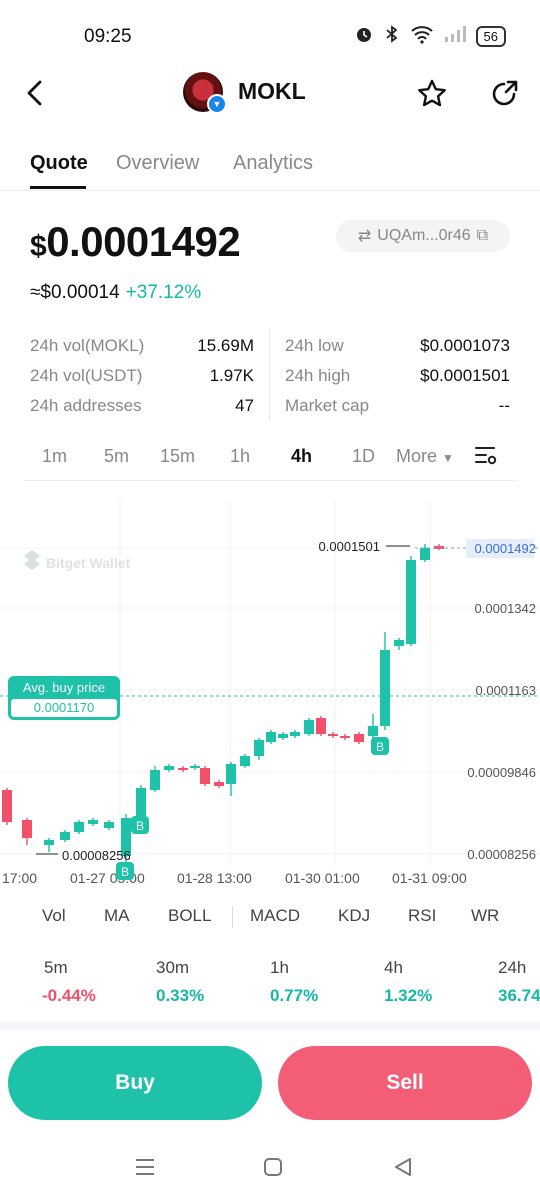 The width and height of the screenshot is (540, 1200). Describe the element at coordinates (64, 707) in the screenshot. I see `avg-buy-value: 0.0001170` at that location.